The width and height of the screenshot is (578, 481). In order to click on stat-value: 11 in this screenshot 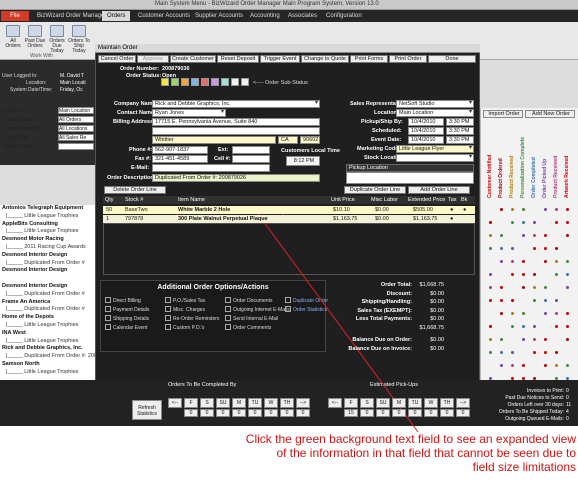, I will do `click(569, 405)`.